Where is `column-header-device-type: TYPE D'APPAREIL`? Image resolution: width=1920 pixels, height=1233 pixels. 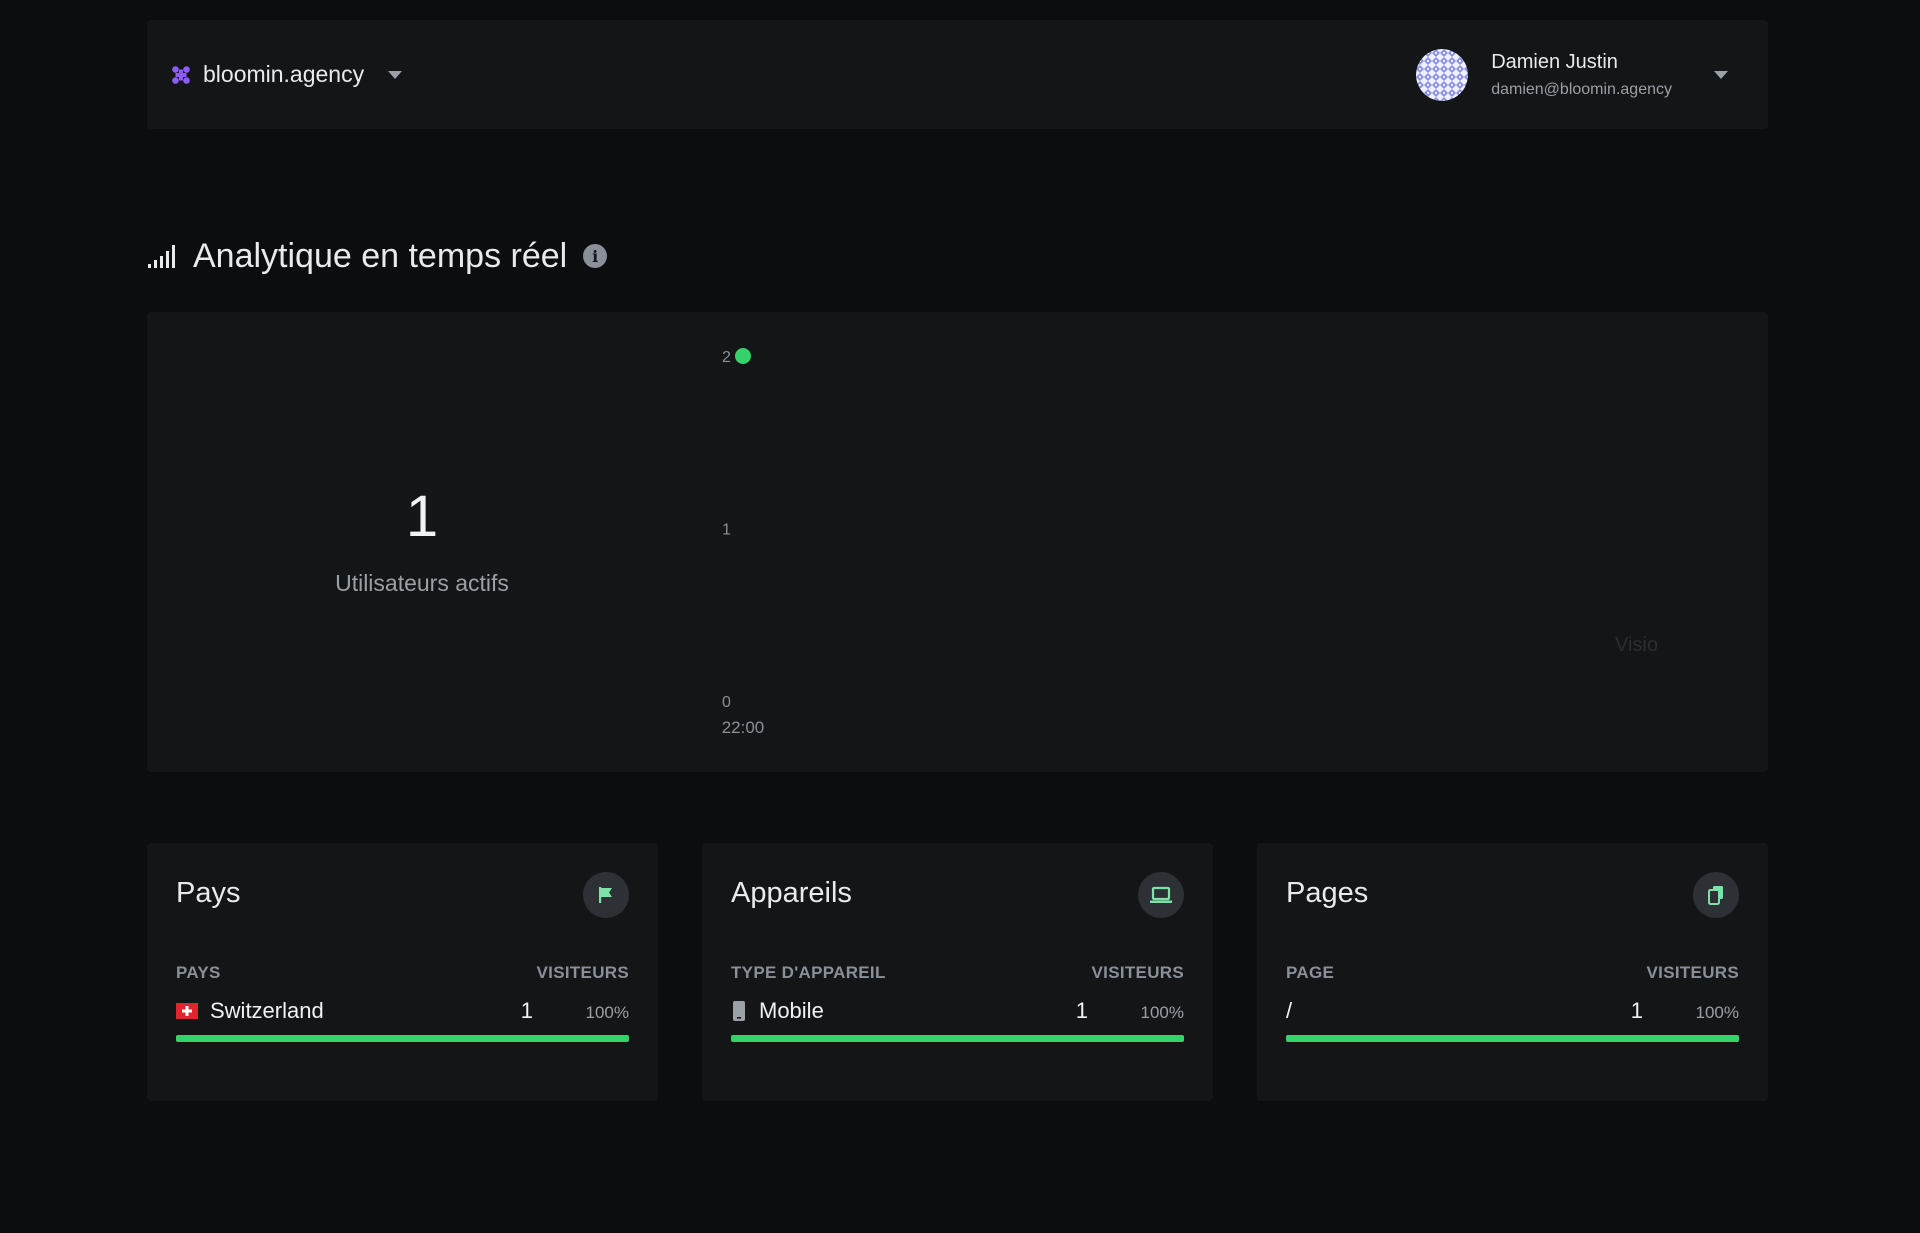 column-header-device-type: TYPE D'APPAREIL is located at coordinates (808, 972).